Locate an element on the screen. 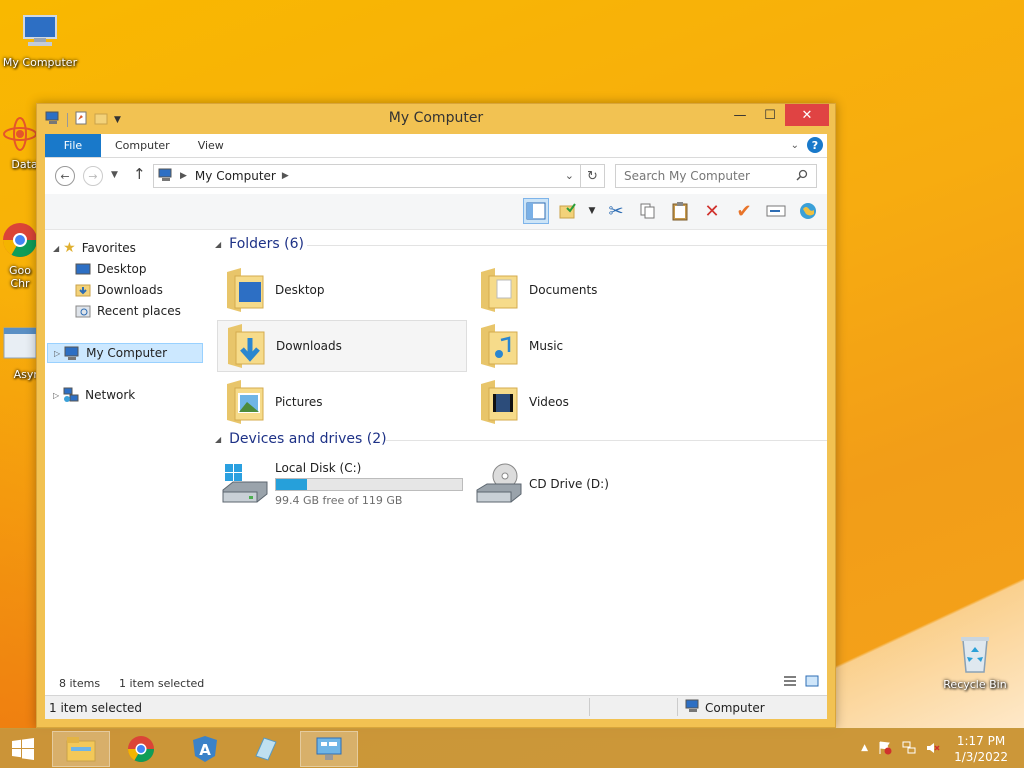 Image resolution: width=1024 pixels, height=768 pixels. forward-button: → is located at coordinates (93, 176).